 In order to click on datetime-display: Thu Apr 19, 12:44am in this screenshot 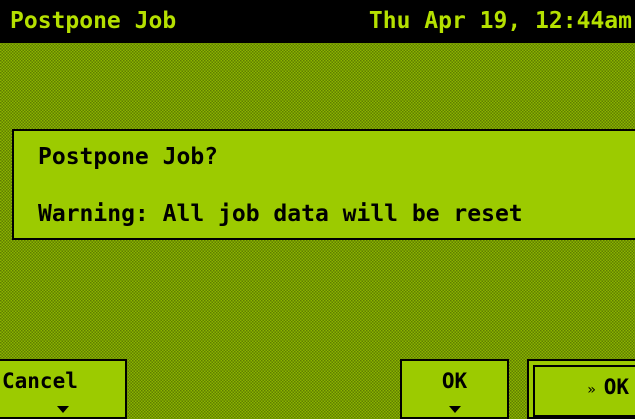, I will do `click(500, 21)`.